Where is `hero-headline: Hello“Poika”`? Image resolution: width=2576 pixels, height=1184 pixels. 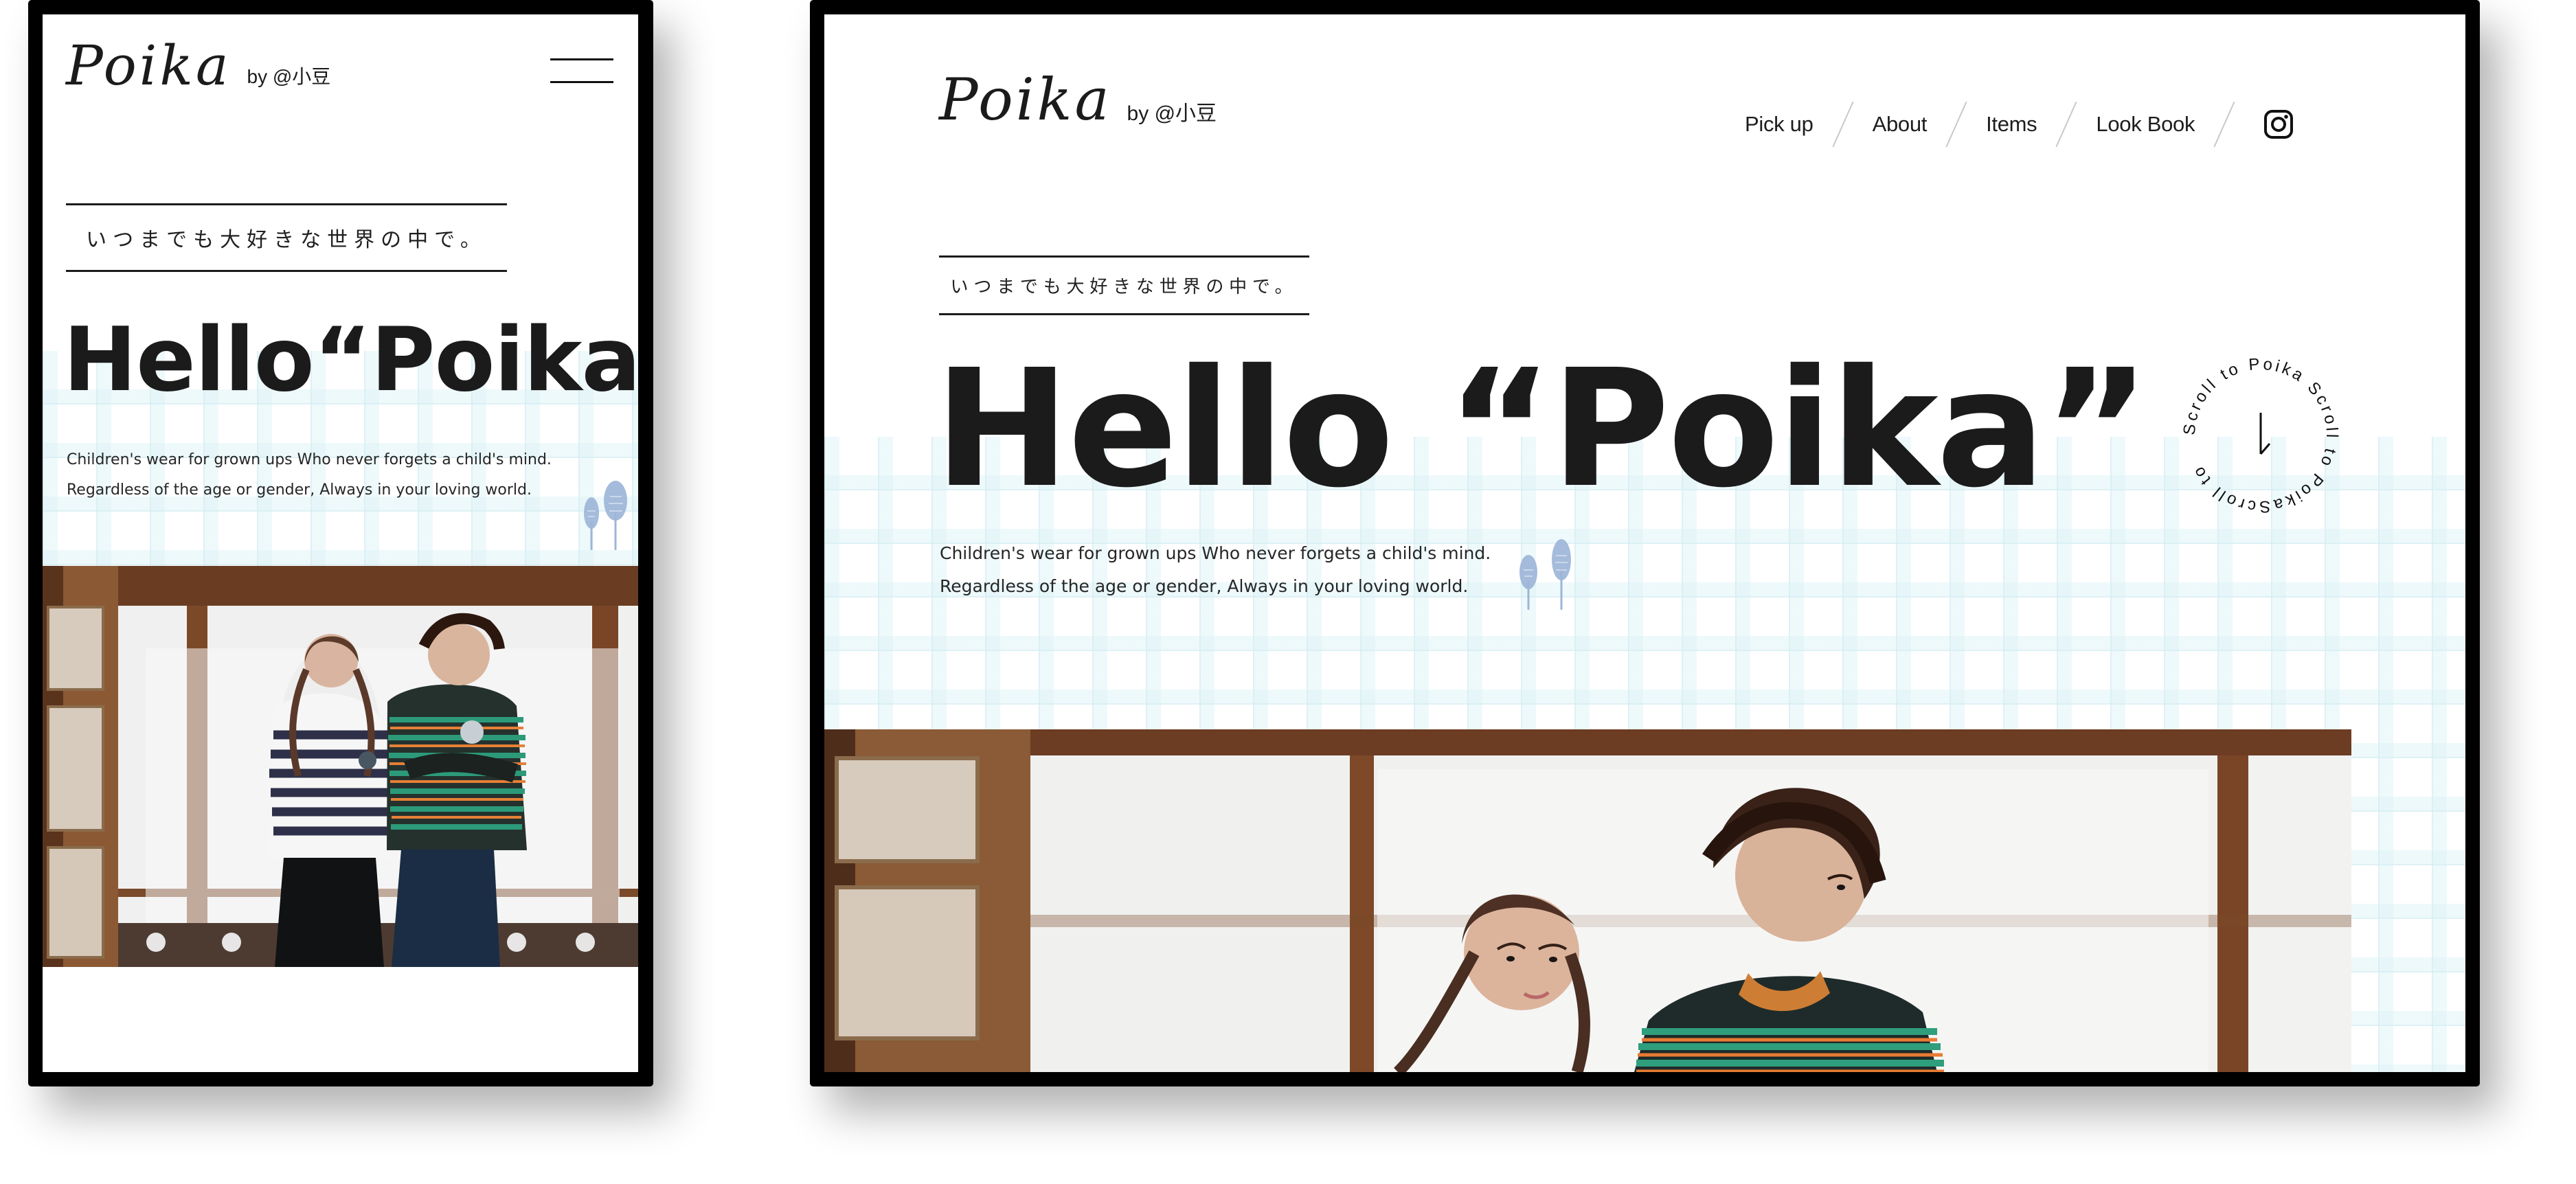
hero-headline: Hello“Poika” is located at coordinates (350, 360).